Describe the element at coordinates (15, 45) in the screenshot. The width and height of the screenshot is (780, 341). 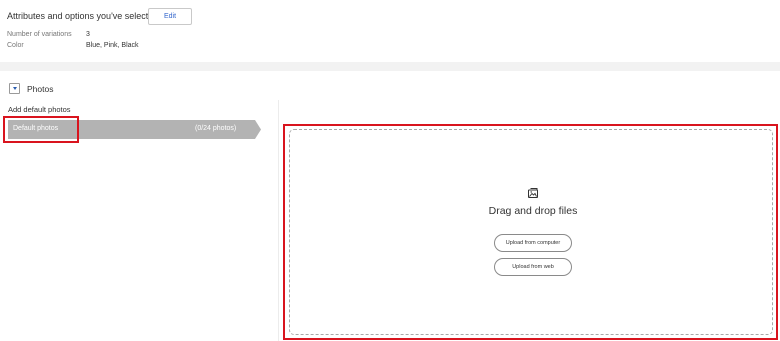
I see `attribute-key: Color` at that location.